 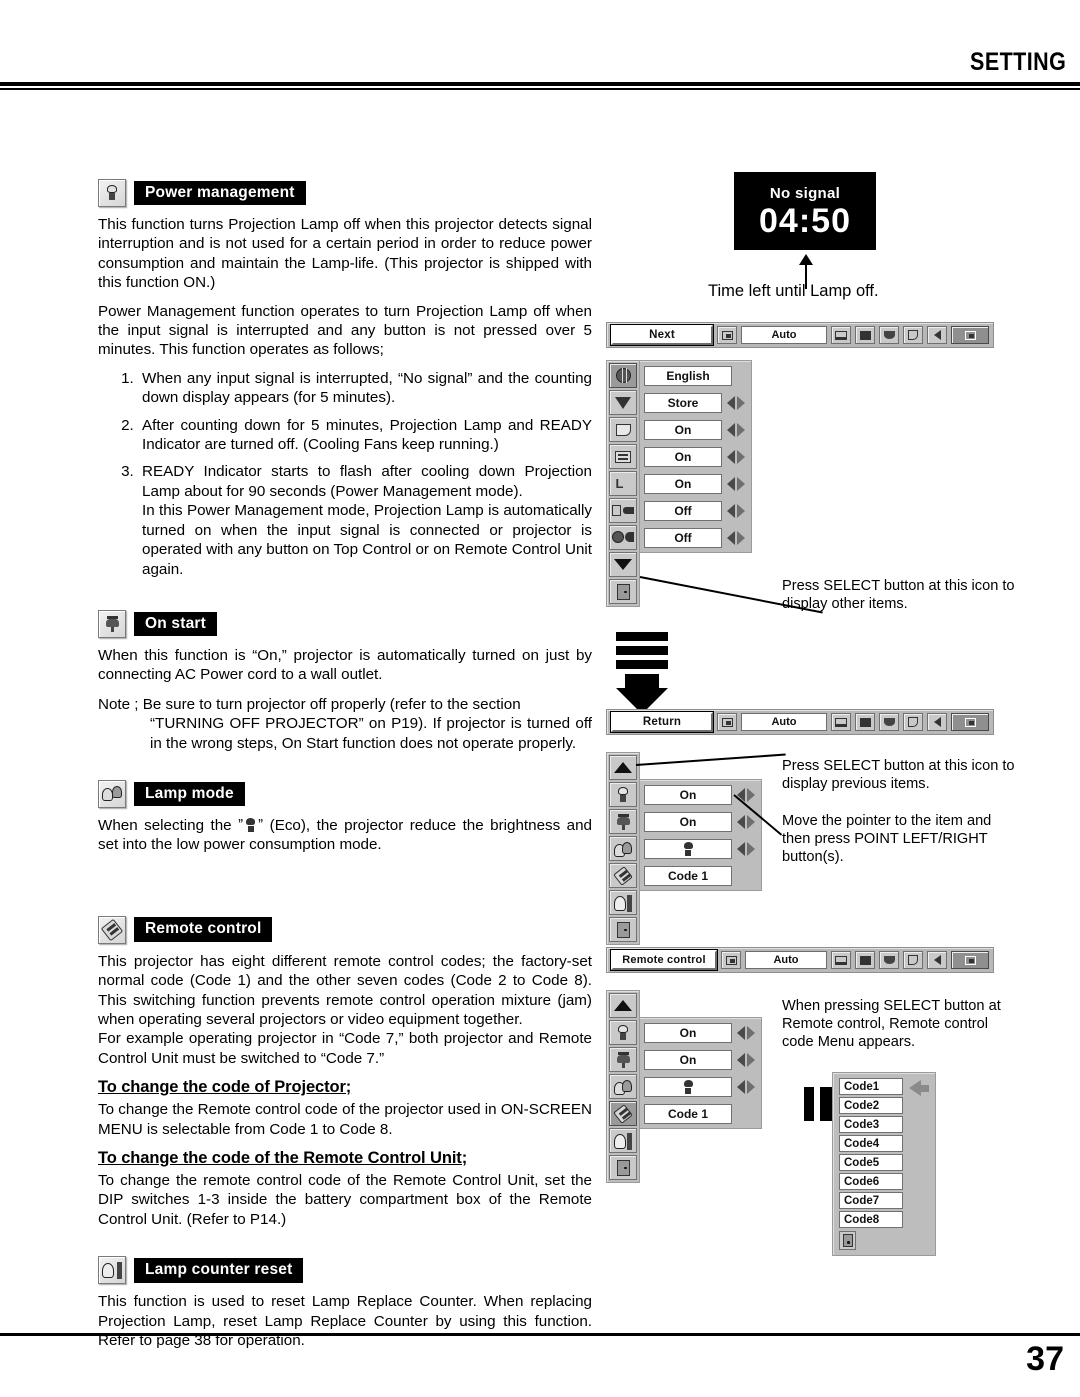 I want to click on osd-value: English, so click(x=688, y=375).